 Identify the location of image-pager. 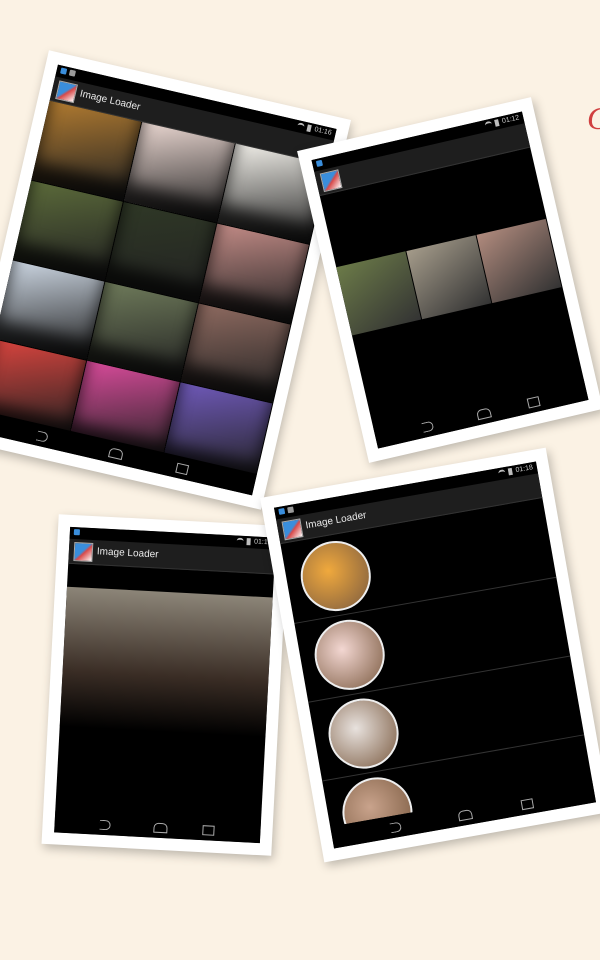
(449, 277).